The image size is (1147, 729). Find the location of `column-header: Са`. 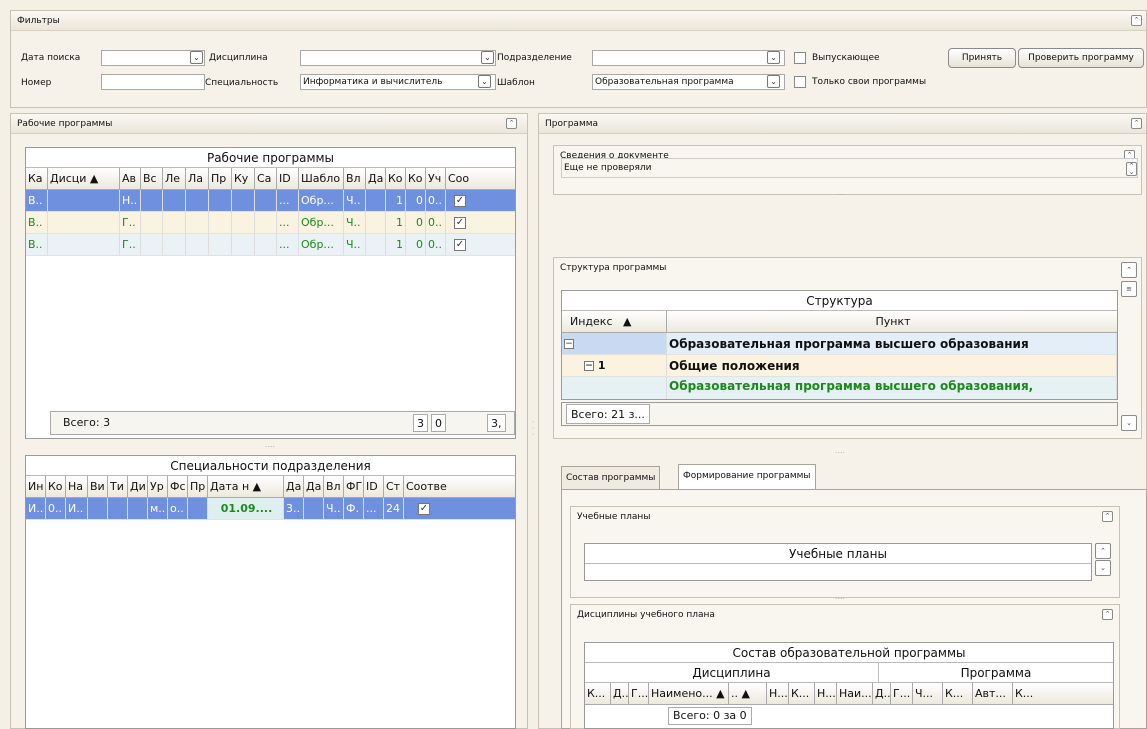

column-header: Са is located at coordinates (266, 178).